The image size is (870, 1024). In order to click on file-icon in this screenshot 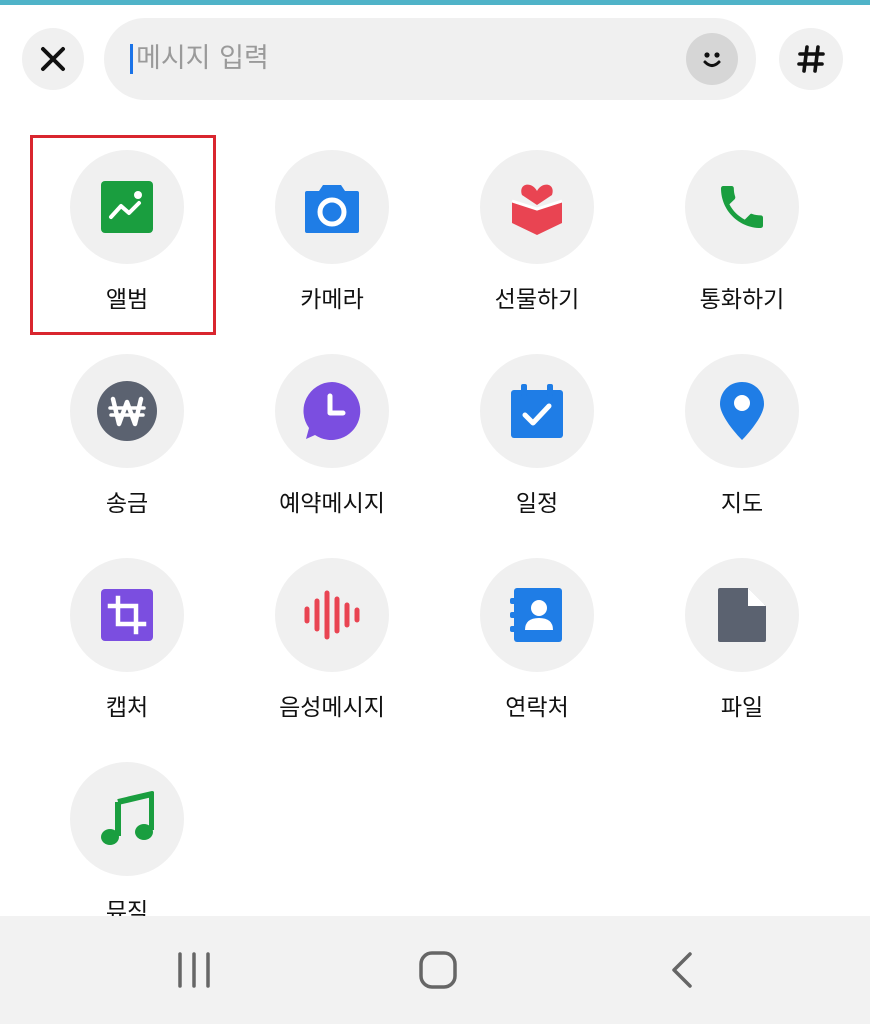, I will do `click(742, 615)`.